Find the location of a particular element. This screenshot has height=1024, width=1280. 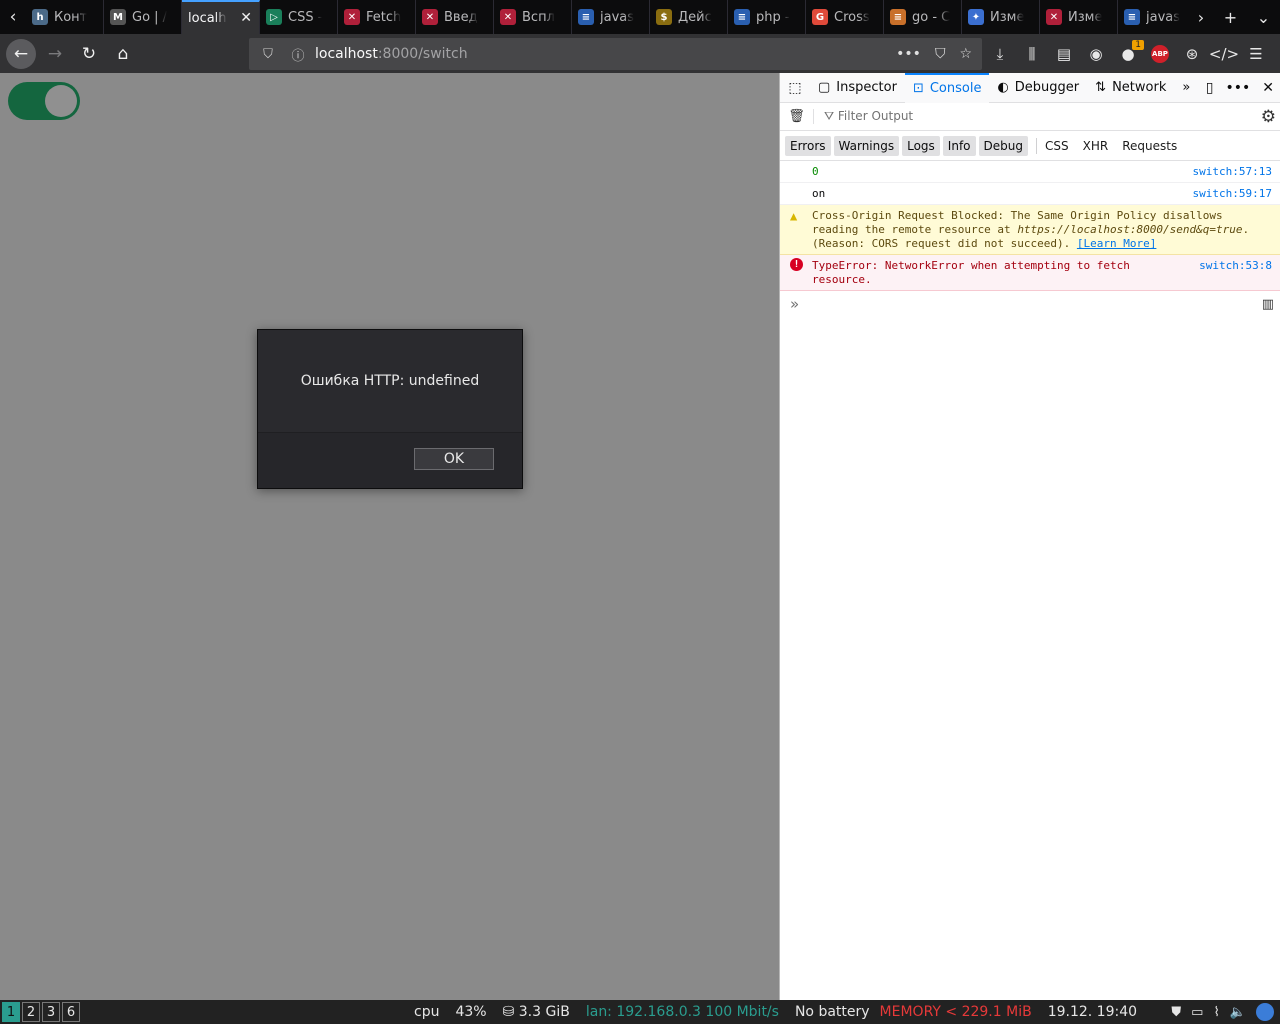

workspace-3: 3 is located at coordinates (51, 1012).